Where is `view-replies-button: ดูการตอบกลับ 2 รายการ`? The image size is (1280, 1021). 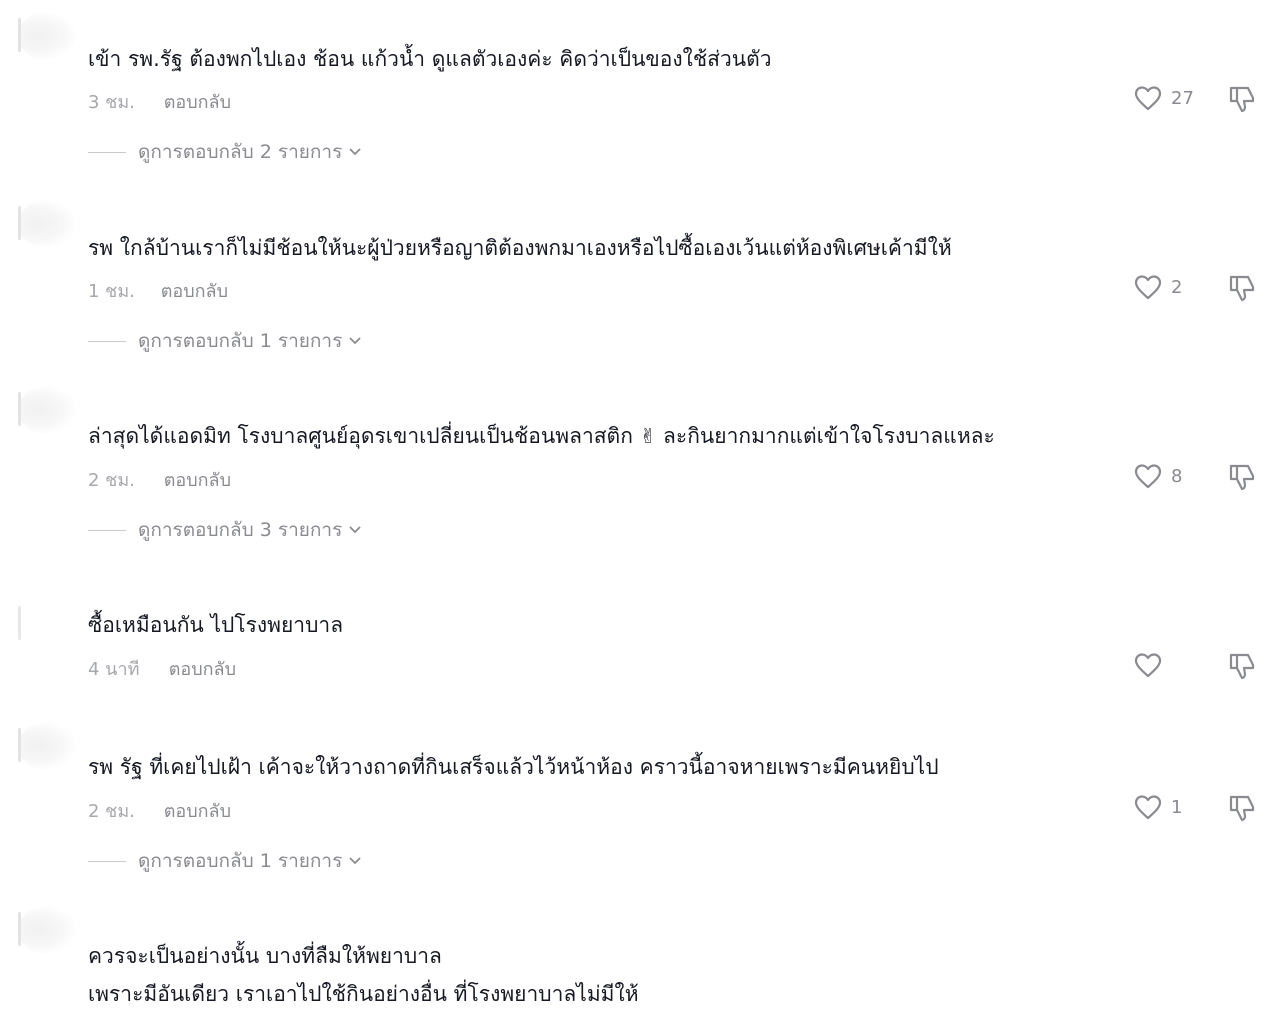 view-replies-button: ดูการตอบกลับ 2 รายการ is located at coordinates (225, 152).